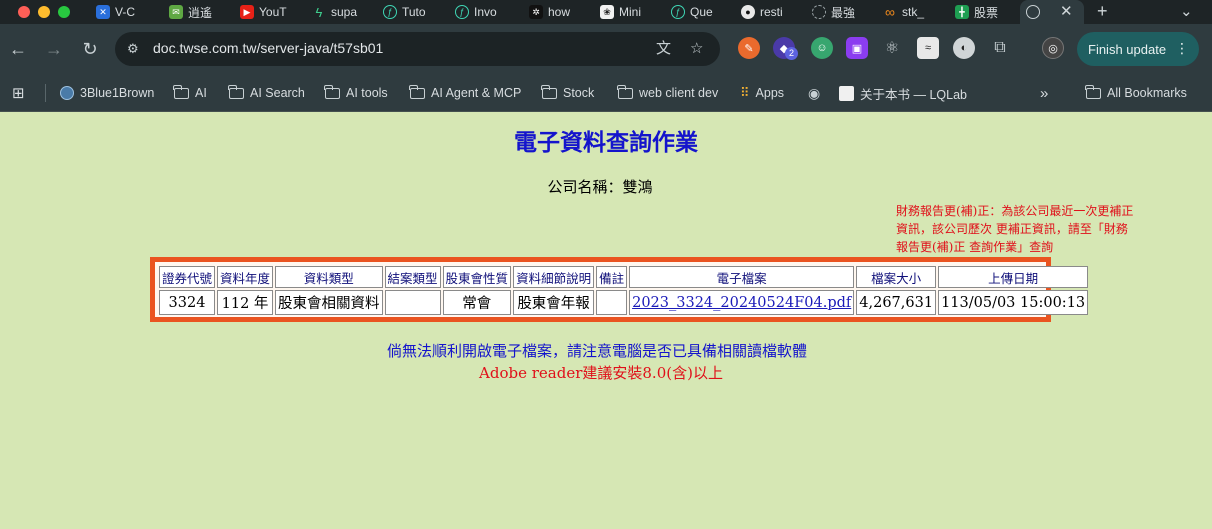  What do you see at coordinates (567, 93) in the screenshot?
I see `bookmark-folder-stock: Stock` at bounding box center [567, 93].